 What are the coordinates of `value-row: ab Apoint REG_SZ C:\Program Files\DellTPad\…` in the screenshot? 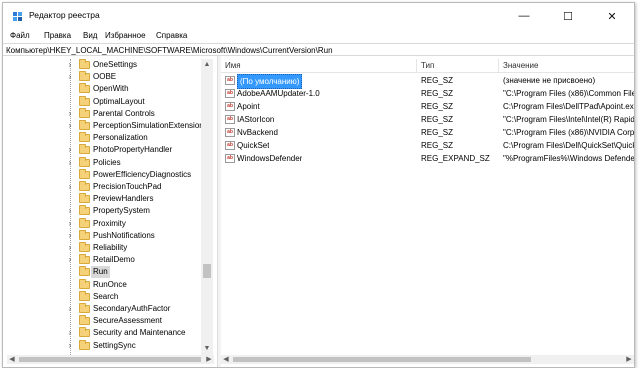 It's located at (427, 106).